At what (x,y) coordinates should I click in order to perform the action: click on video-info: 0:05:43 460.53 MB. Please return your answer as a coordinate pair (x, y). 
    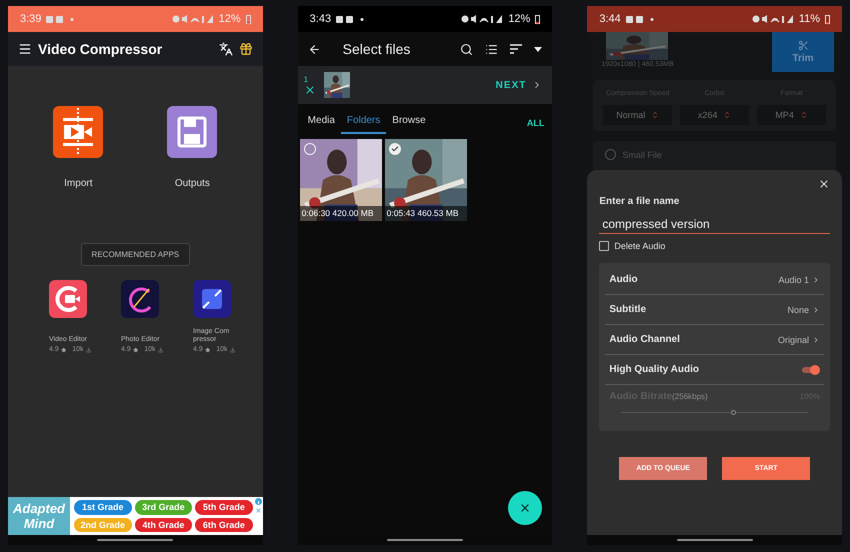
    Looking at the image, I should click on (425, 213).